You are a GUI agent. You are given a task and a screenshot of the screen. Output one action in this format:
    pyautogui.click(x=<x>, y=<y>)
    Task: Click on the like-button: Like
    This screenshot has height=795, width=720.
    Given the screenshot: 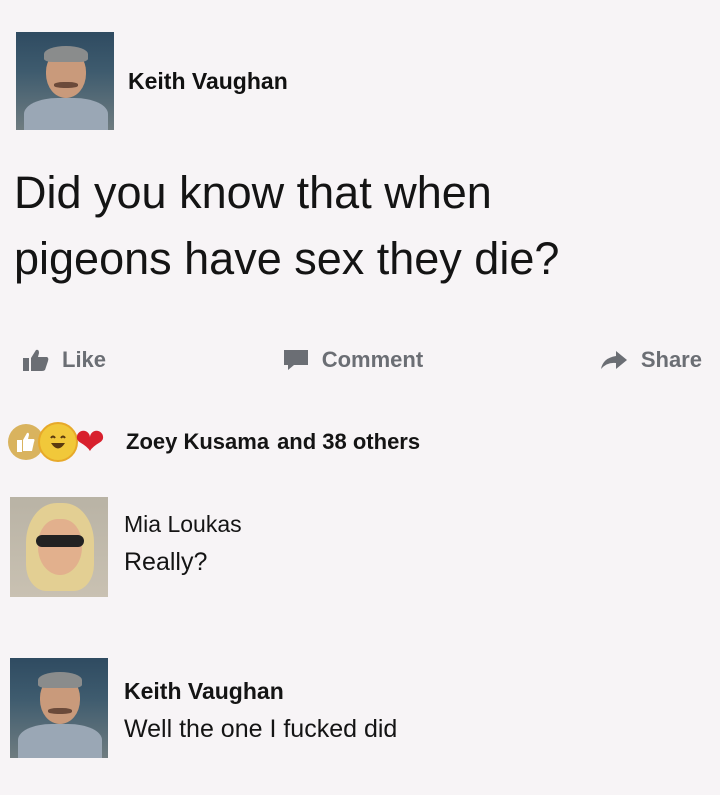 What is the action you would take?
    pyautogui.click(x=64, y=360)
    